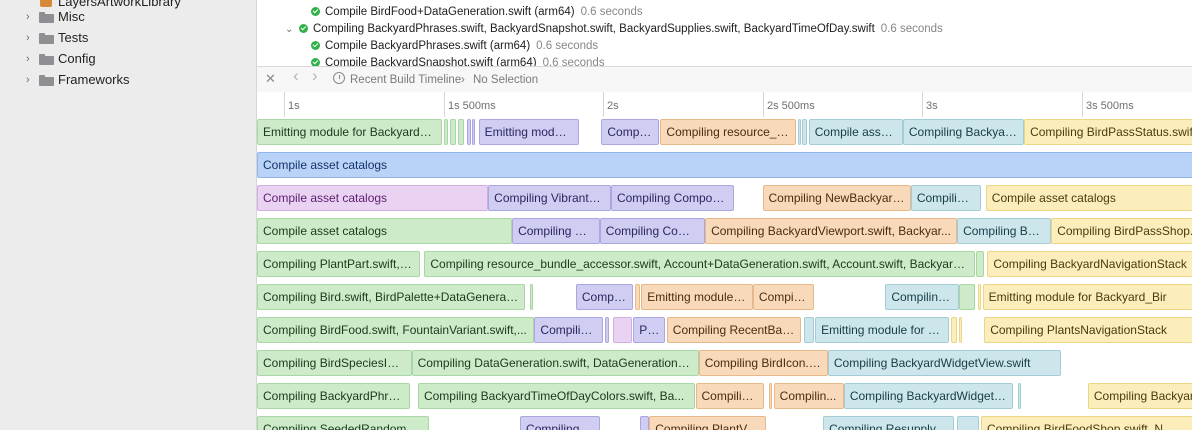 Image resolution: width=1192 pixels, height=430 pixels. I want to click on package-icon, so click(46, 3).